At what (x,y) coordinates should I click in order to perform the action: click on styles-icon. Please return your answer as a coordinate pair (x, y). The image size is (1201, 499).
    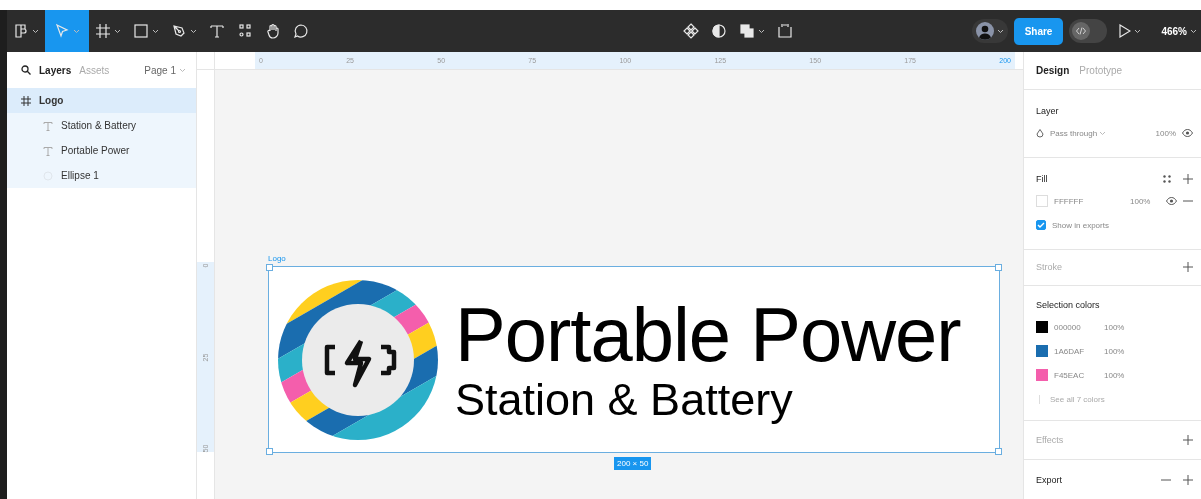
    Looking at the image, I should click on (1167, 179).